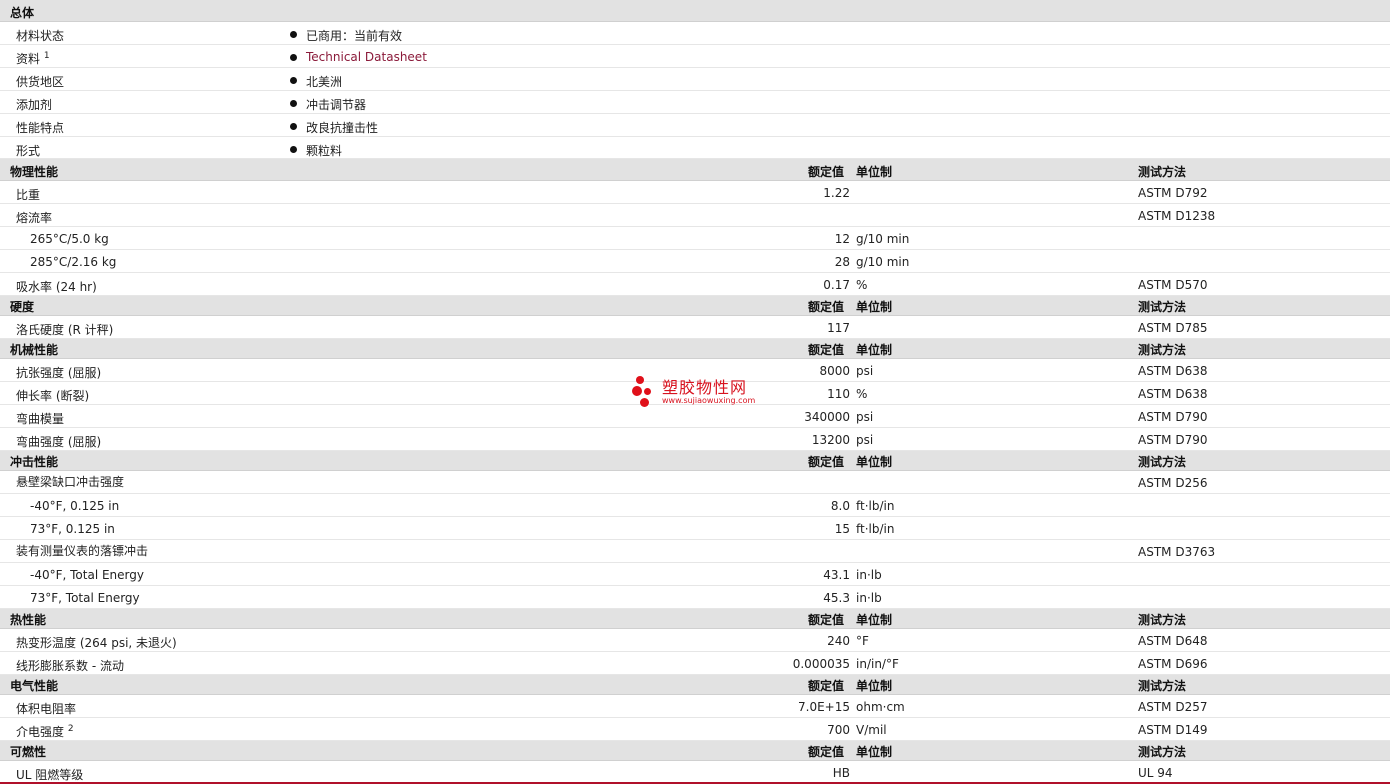 This screenshot has height=784, width=1390. What do you see at coordinates (59, 373) in the screenshot?
I see `property-name: 抗张强度 (屈服)` at bounding box center [59, 373].